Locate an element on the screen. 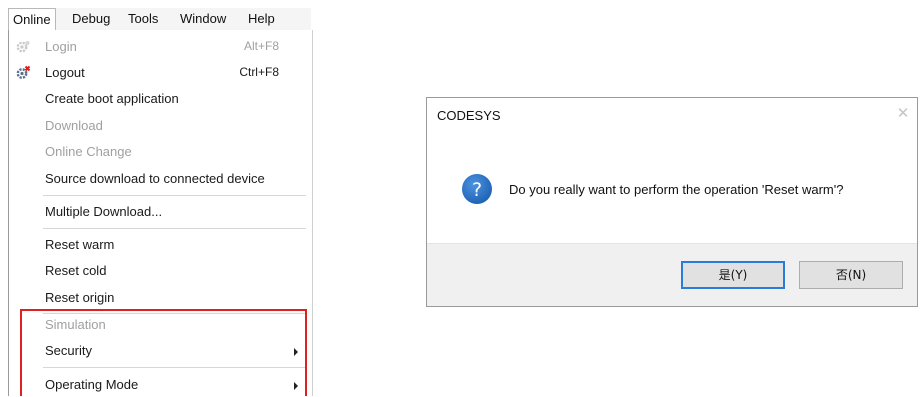 The height and width of the screenshot is (397, 922). menu-item-source-download: Source download to connected device is located at coordinates (160, 179).